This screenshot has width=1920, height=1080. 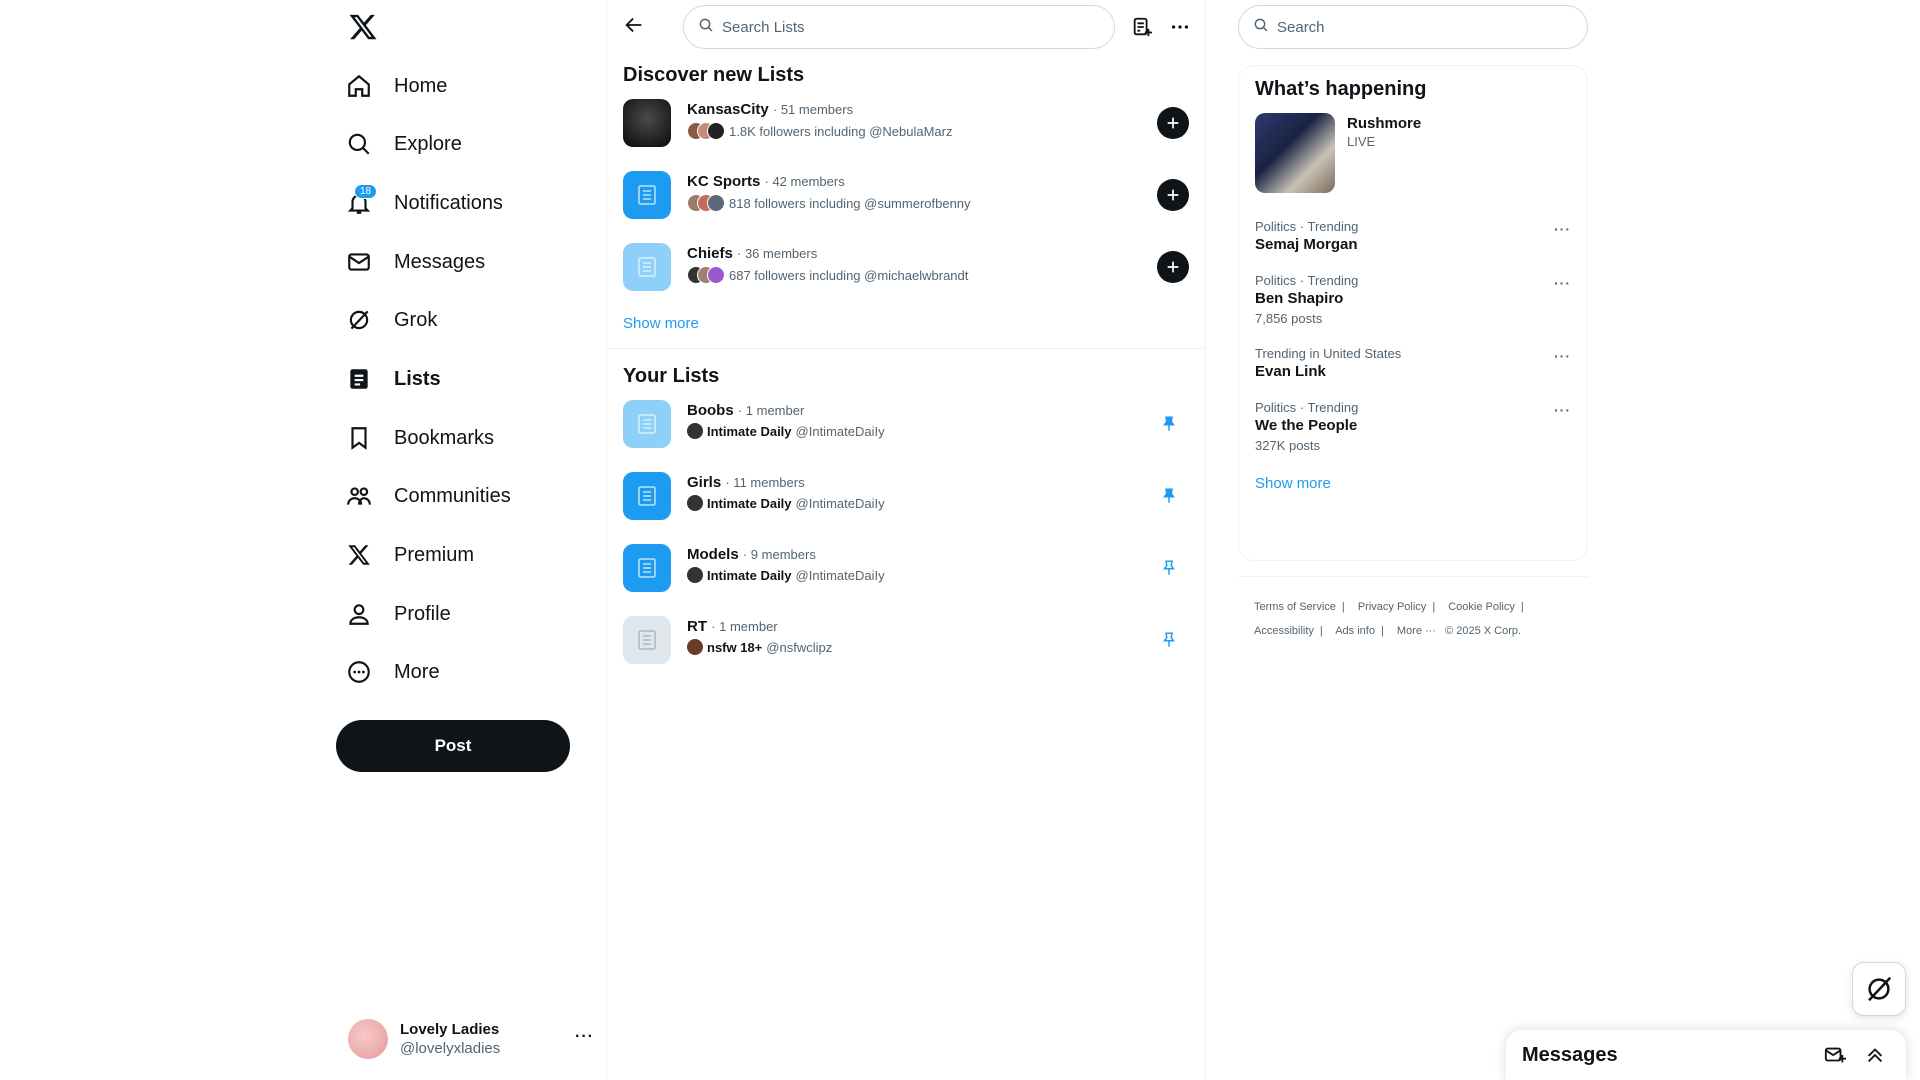 I want to click on search-lists-box, so click(x=899, y=27).